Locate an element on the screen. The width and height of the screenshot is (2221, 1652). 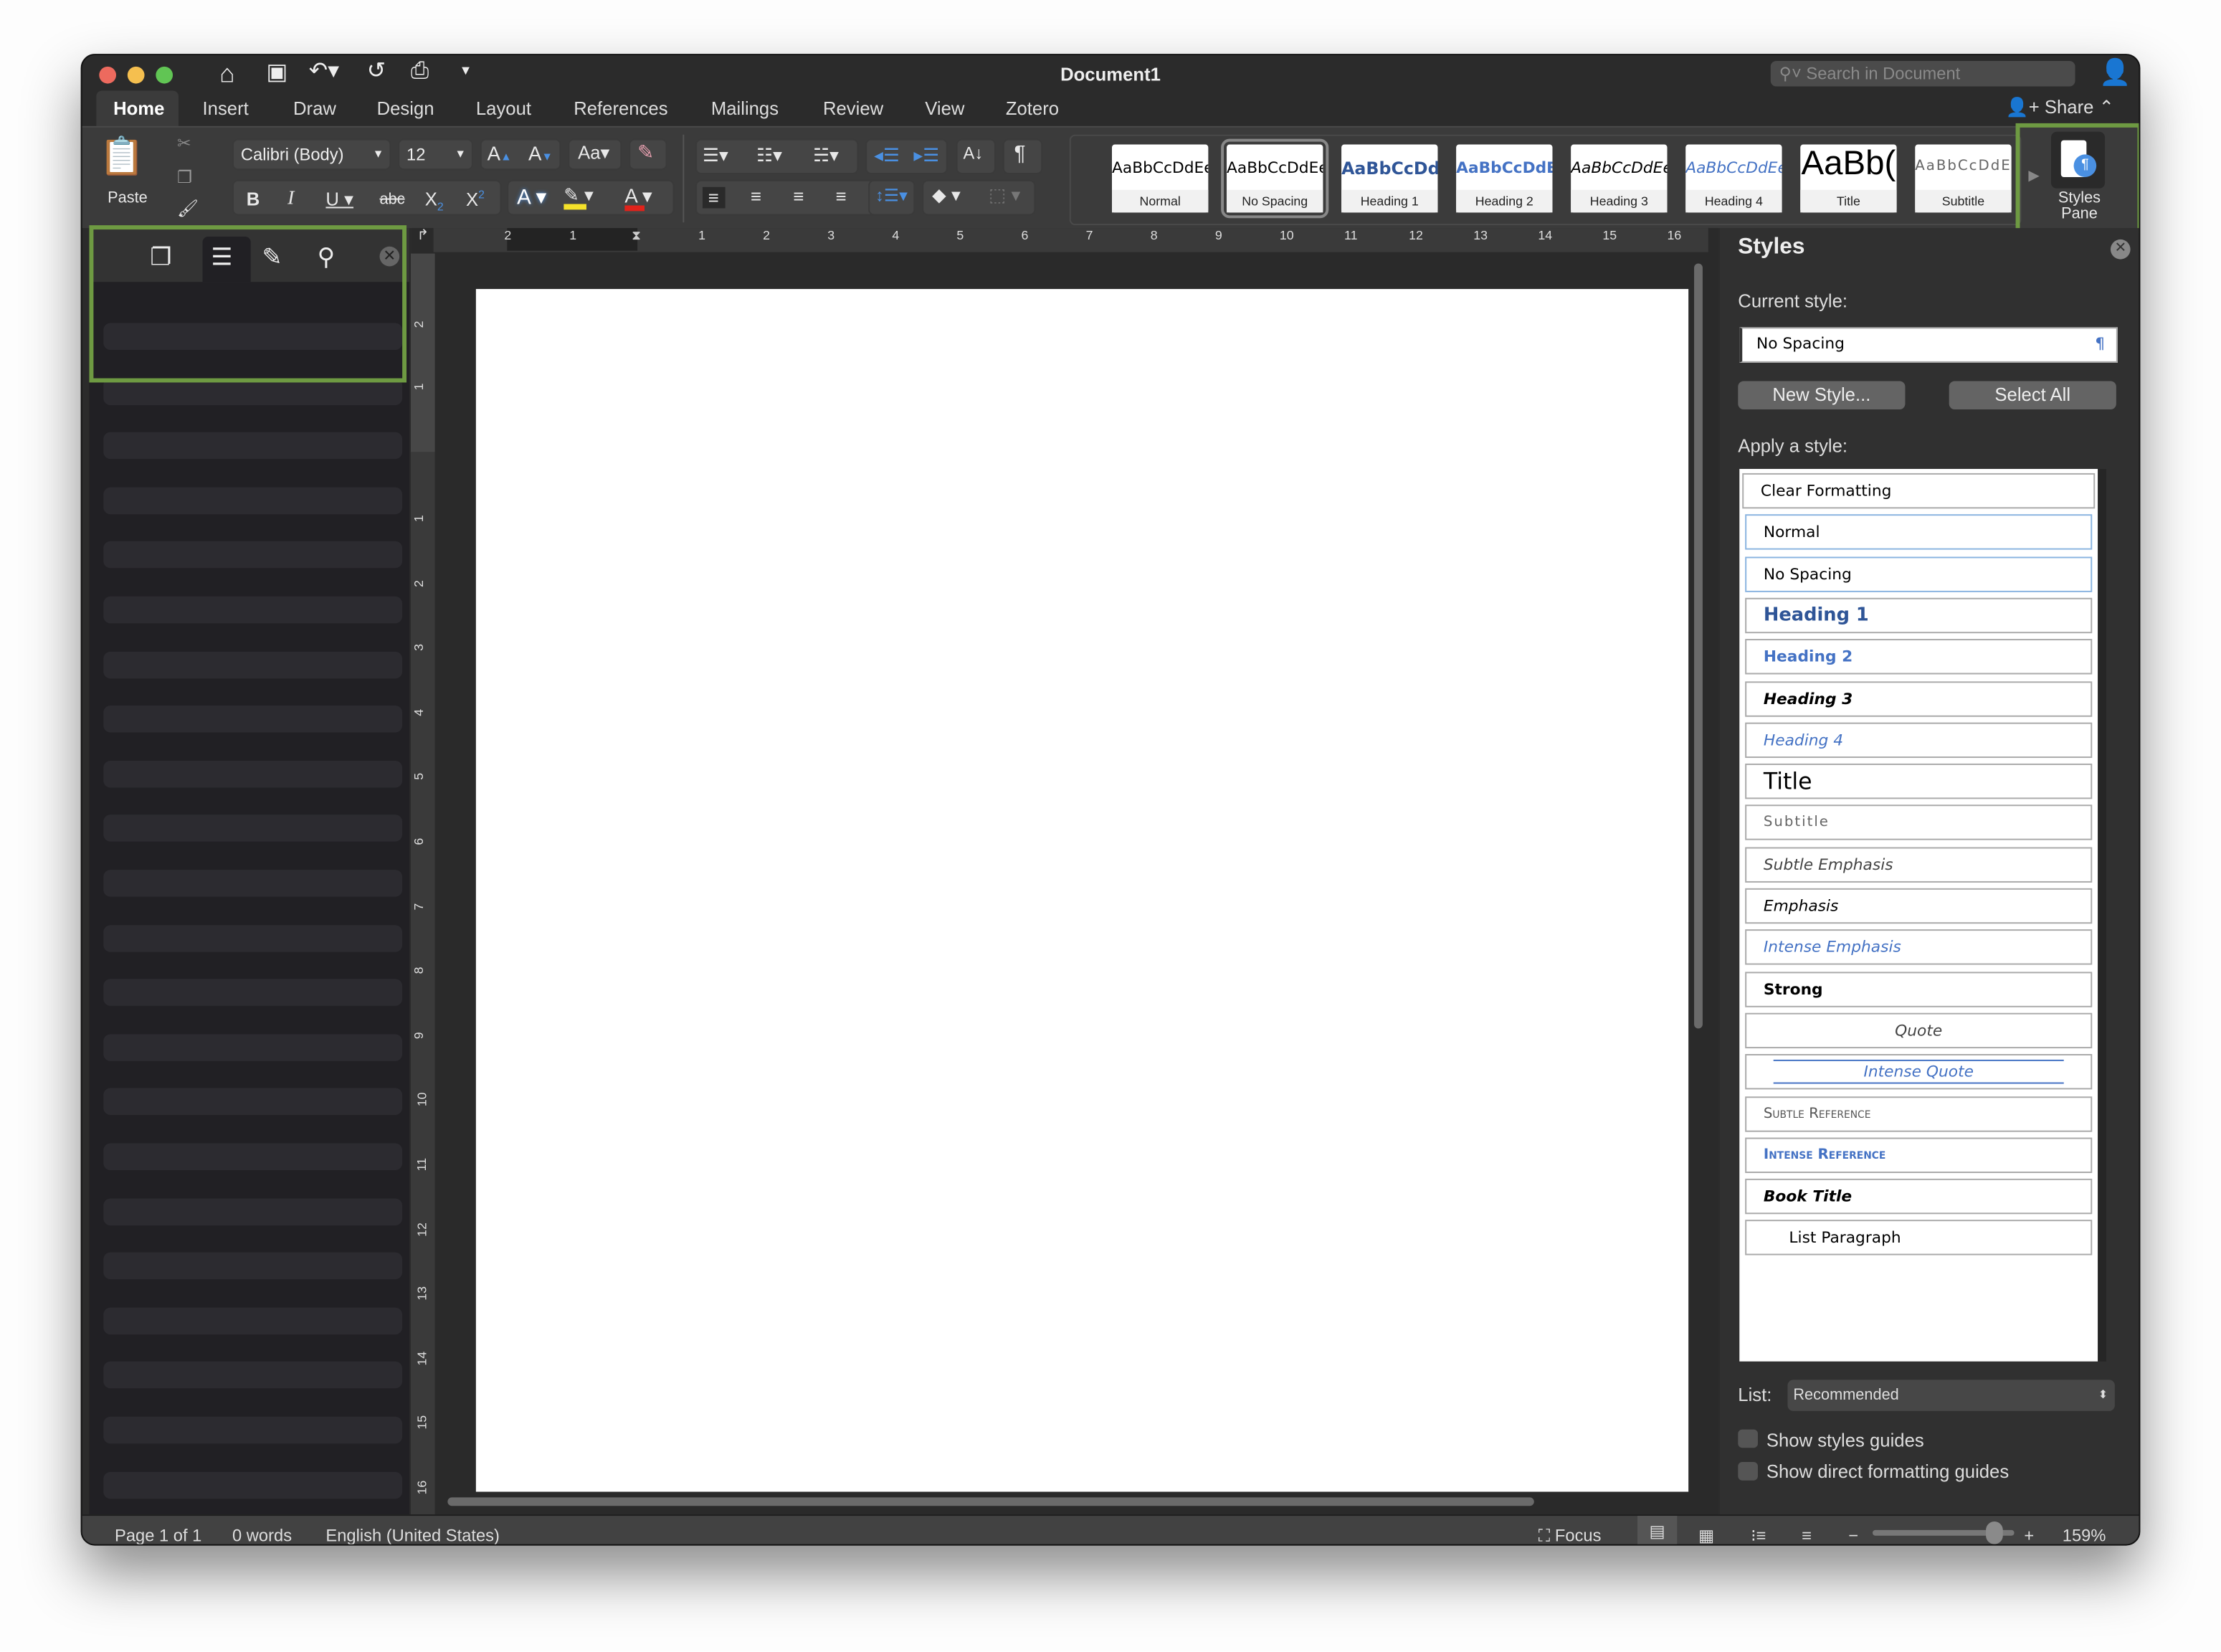
zoom-out-icon: − is located at coordinates (1853, 1535).